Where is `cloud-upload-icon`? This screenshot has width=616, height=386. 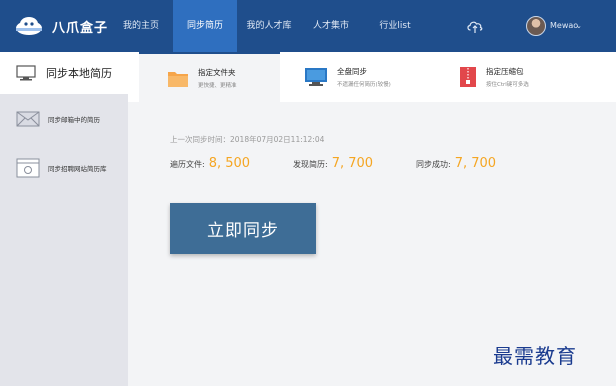 cloud-upload-icon is located at coordinates (475, 26).